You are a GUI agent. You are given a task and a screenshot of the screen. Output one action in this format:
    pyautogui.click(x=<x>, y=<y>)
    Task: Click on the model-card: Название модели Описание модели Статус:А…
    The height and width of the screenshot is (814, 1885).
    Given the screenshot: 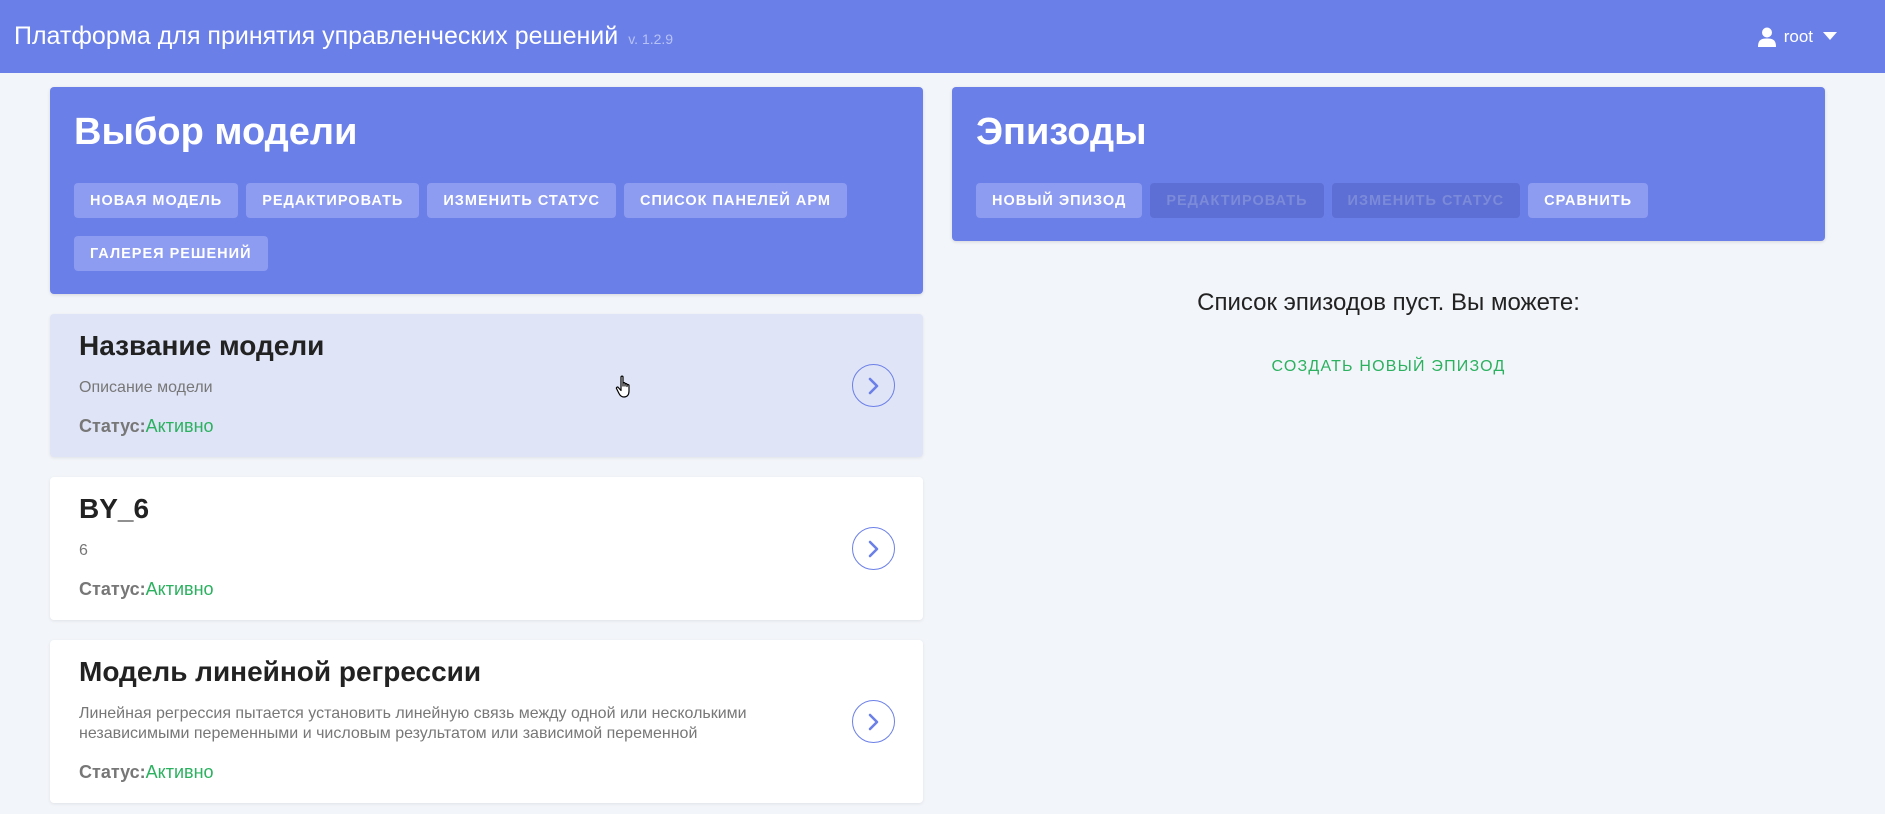 What is the action you would take?
    pyautogui.click(x=486, y=385)
    